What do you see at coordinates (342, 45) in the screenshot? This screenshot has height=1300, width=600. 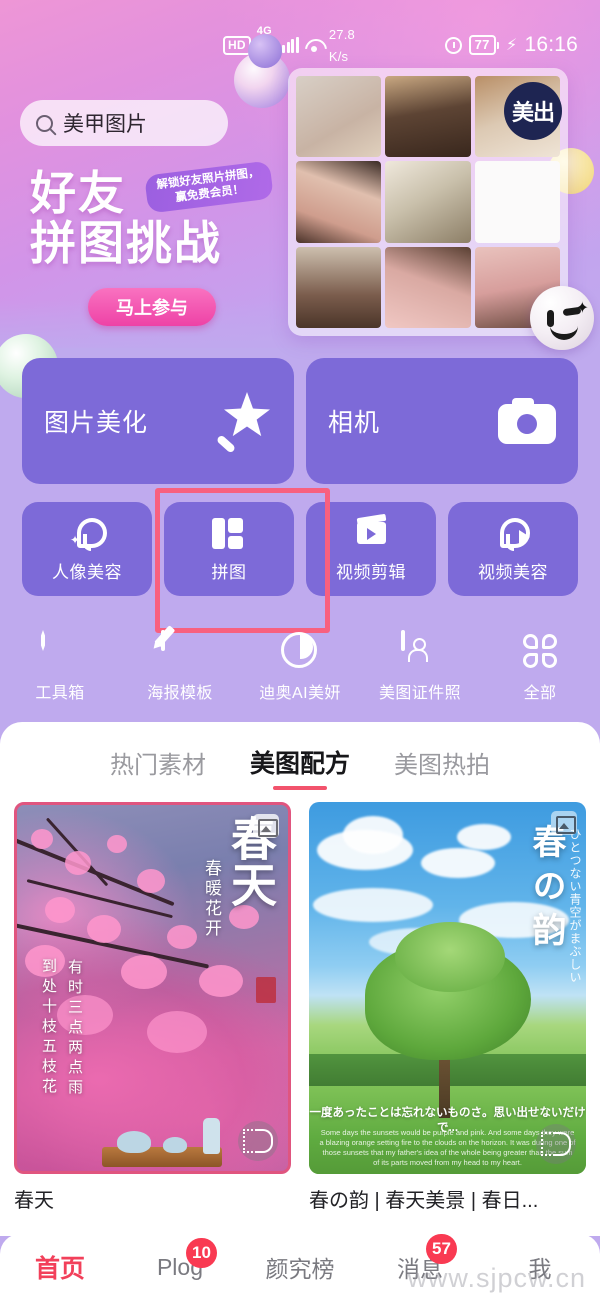 I see `network-speed: 27.8 K/s` at bounding box center [342, 45].